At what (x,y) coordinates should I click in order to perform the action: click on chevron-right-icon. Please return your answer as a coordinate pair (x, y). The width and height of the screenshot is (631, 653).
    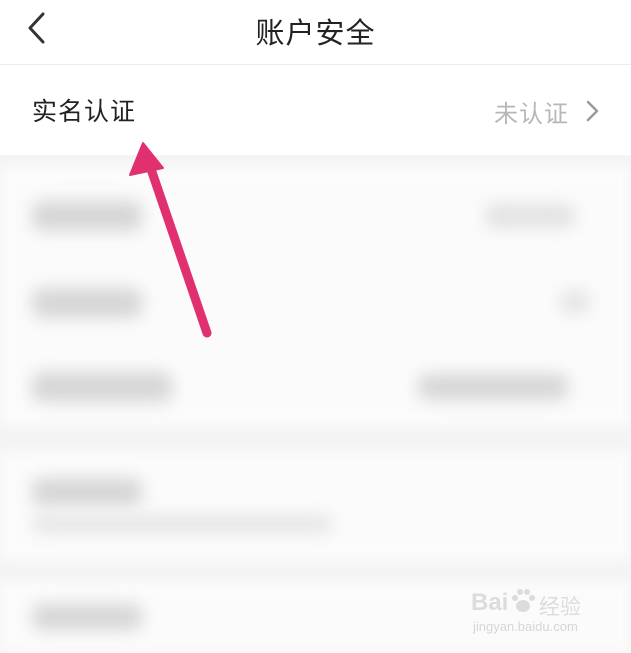
    Looking at the image, I should click on (592, 111).